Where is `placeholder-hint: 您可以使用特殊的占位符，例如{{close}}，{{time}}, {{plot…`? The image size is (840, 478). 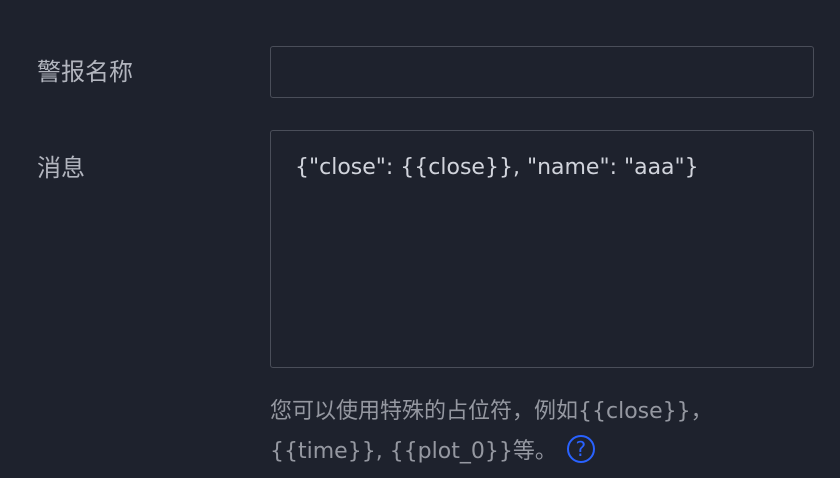
placeholder-hint: 您可以使用特殊的占位符，例如{{close}}，{{time}}, {{plot… is located at coordinates (542, 432).